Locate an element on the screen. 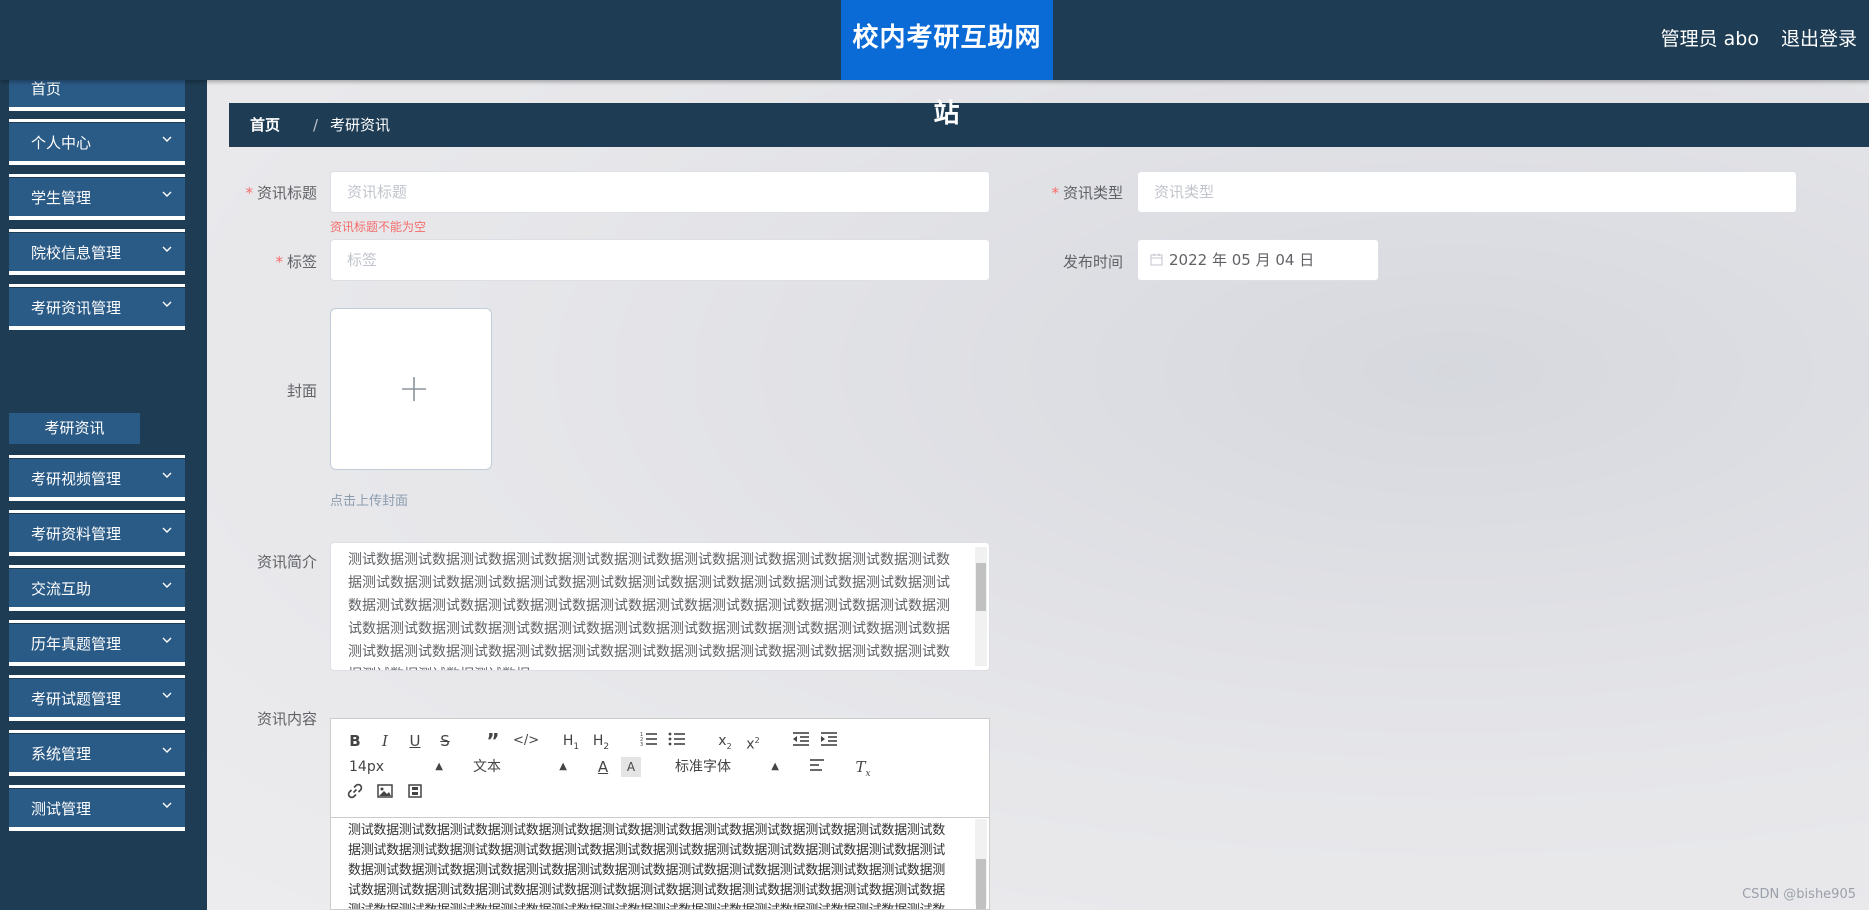  sidebar-item-videos: 考研视频管理 is located at coordinates (97, 478).